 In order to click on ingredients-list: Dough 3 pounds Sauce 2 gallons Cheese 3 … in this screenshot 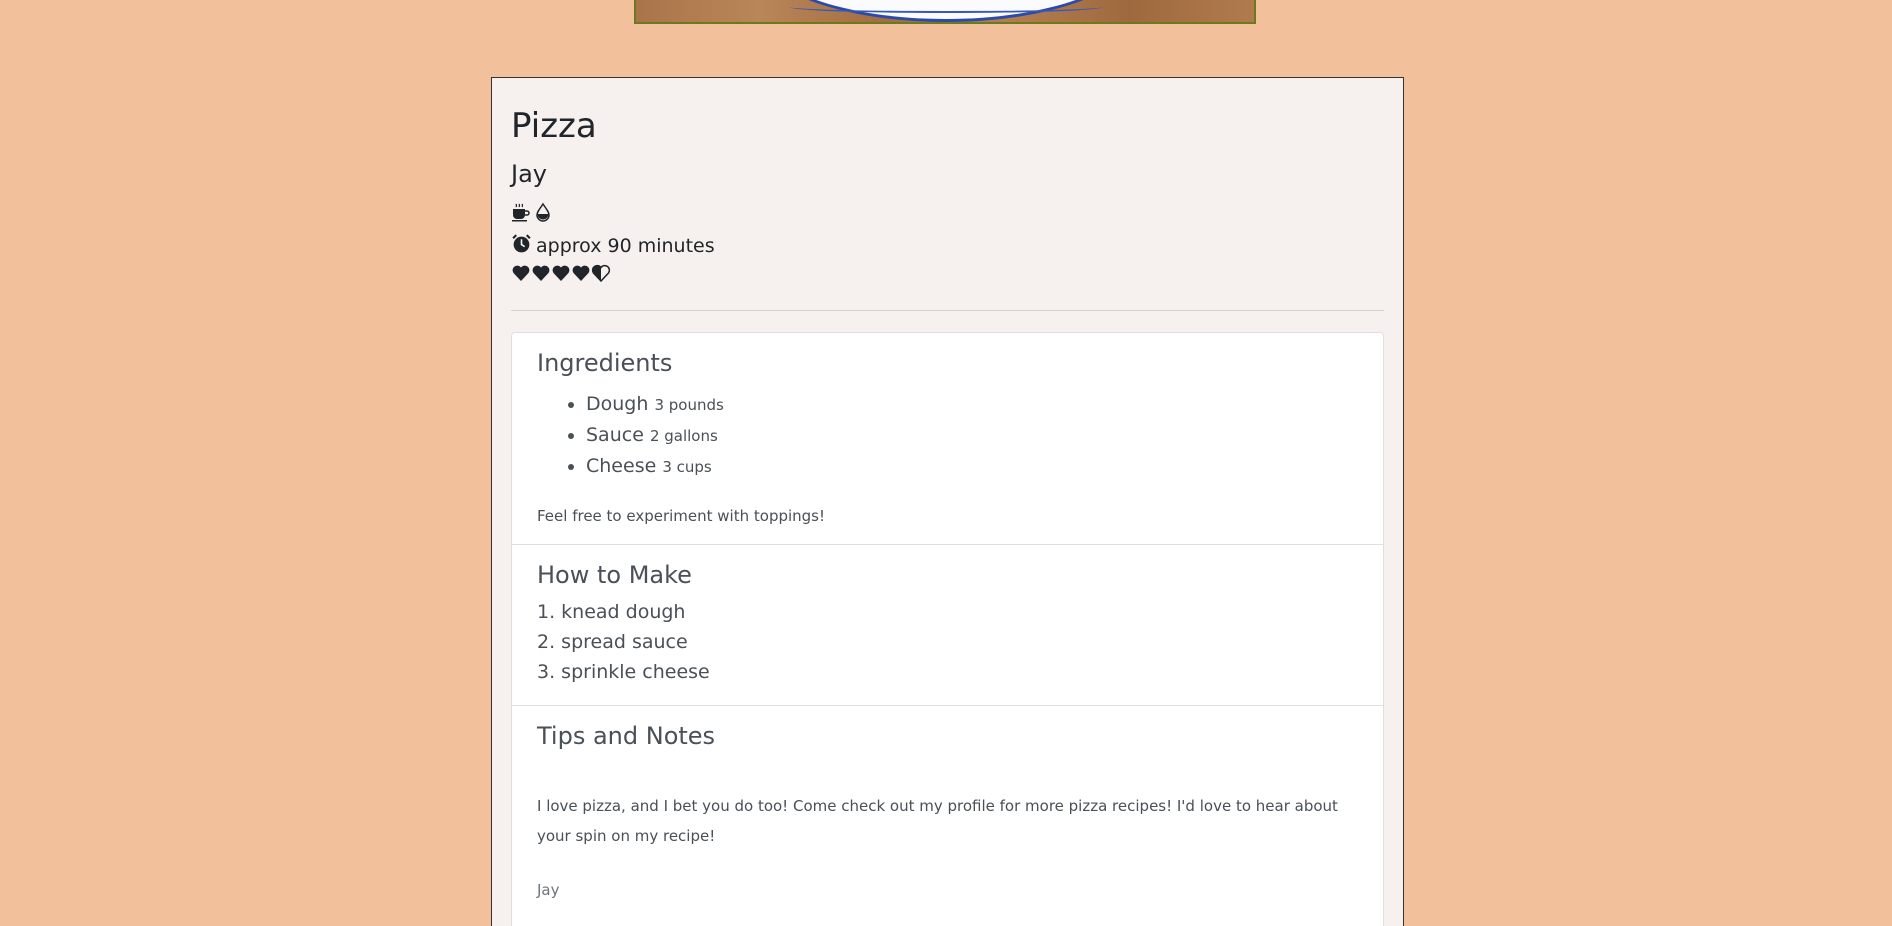, I will do `click(643, 435)`.